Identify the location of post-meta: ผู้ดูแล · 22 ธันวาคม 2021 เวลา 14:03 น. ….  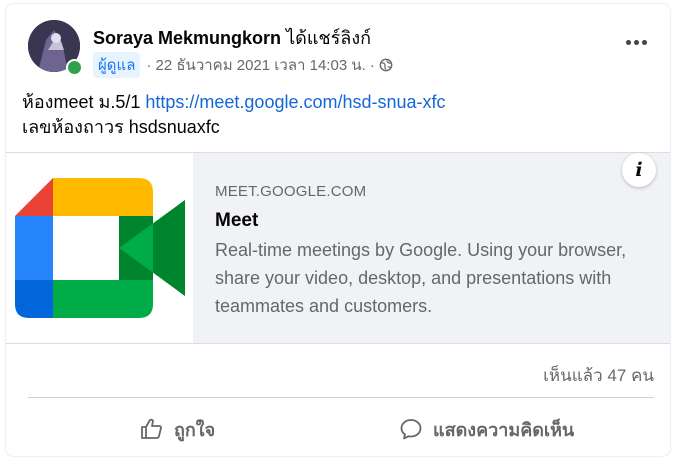
(243, 65).